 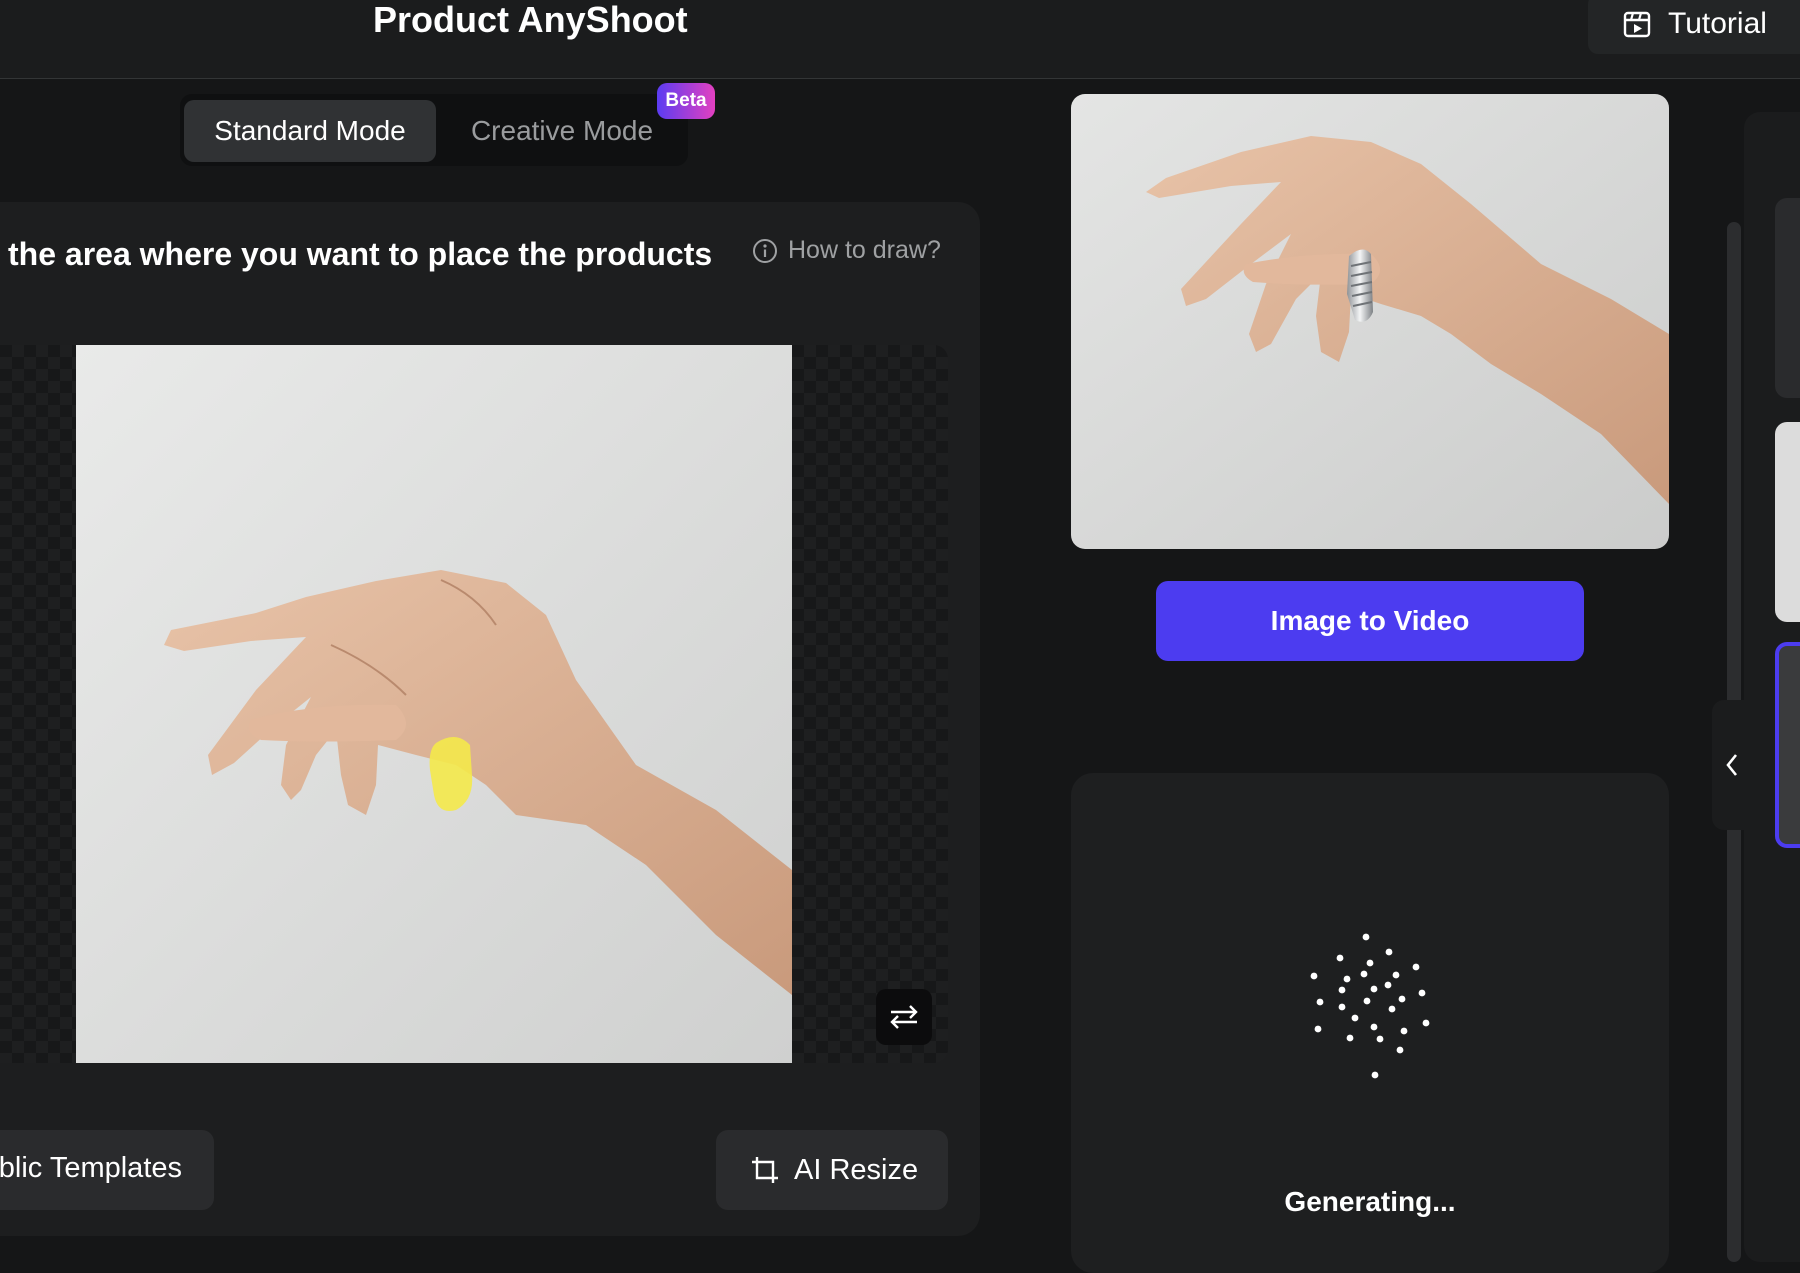 What do you see at coordinates (562, 131) in the screenshot?
I see `tab-creative-mode: Creative Mode` at bounding box center [562, 131].